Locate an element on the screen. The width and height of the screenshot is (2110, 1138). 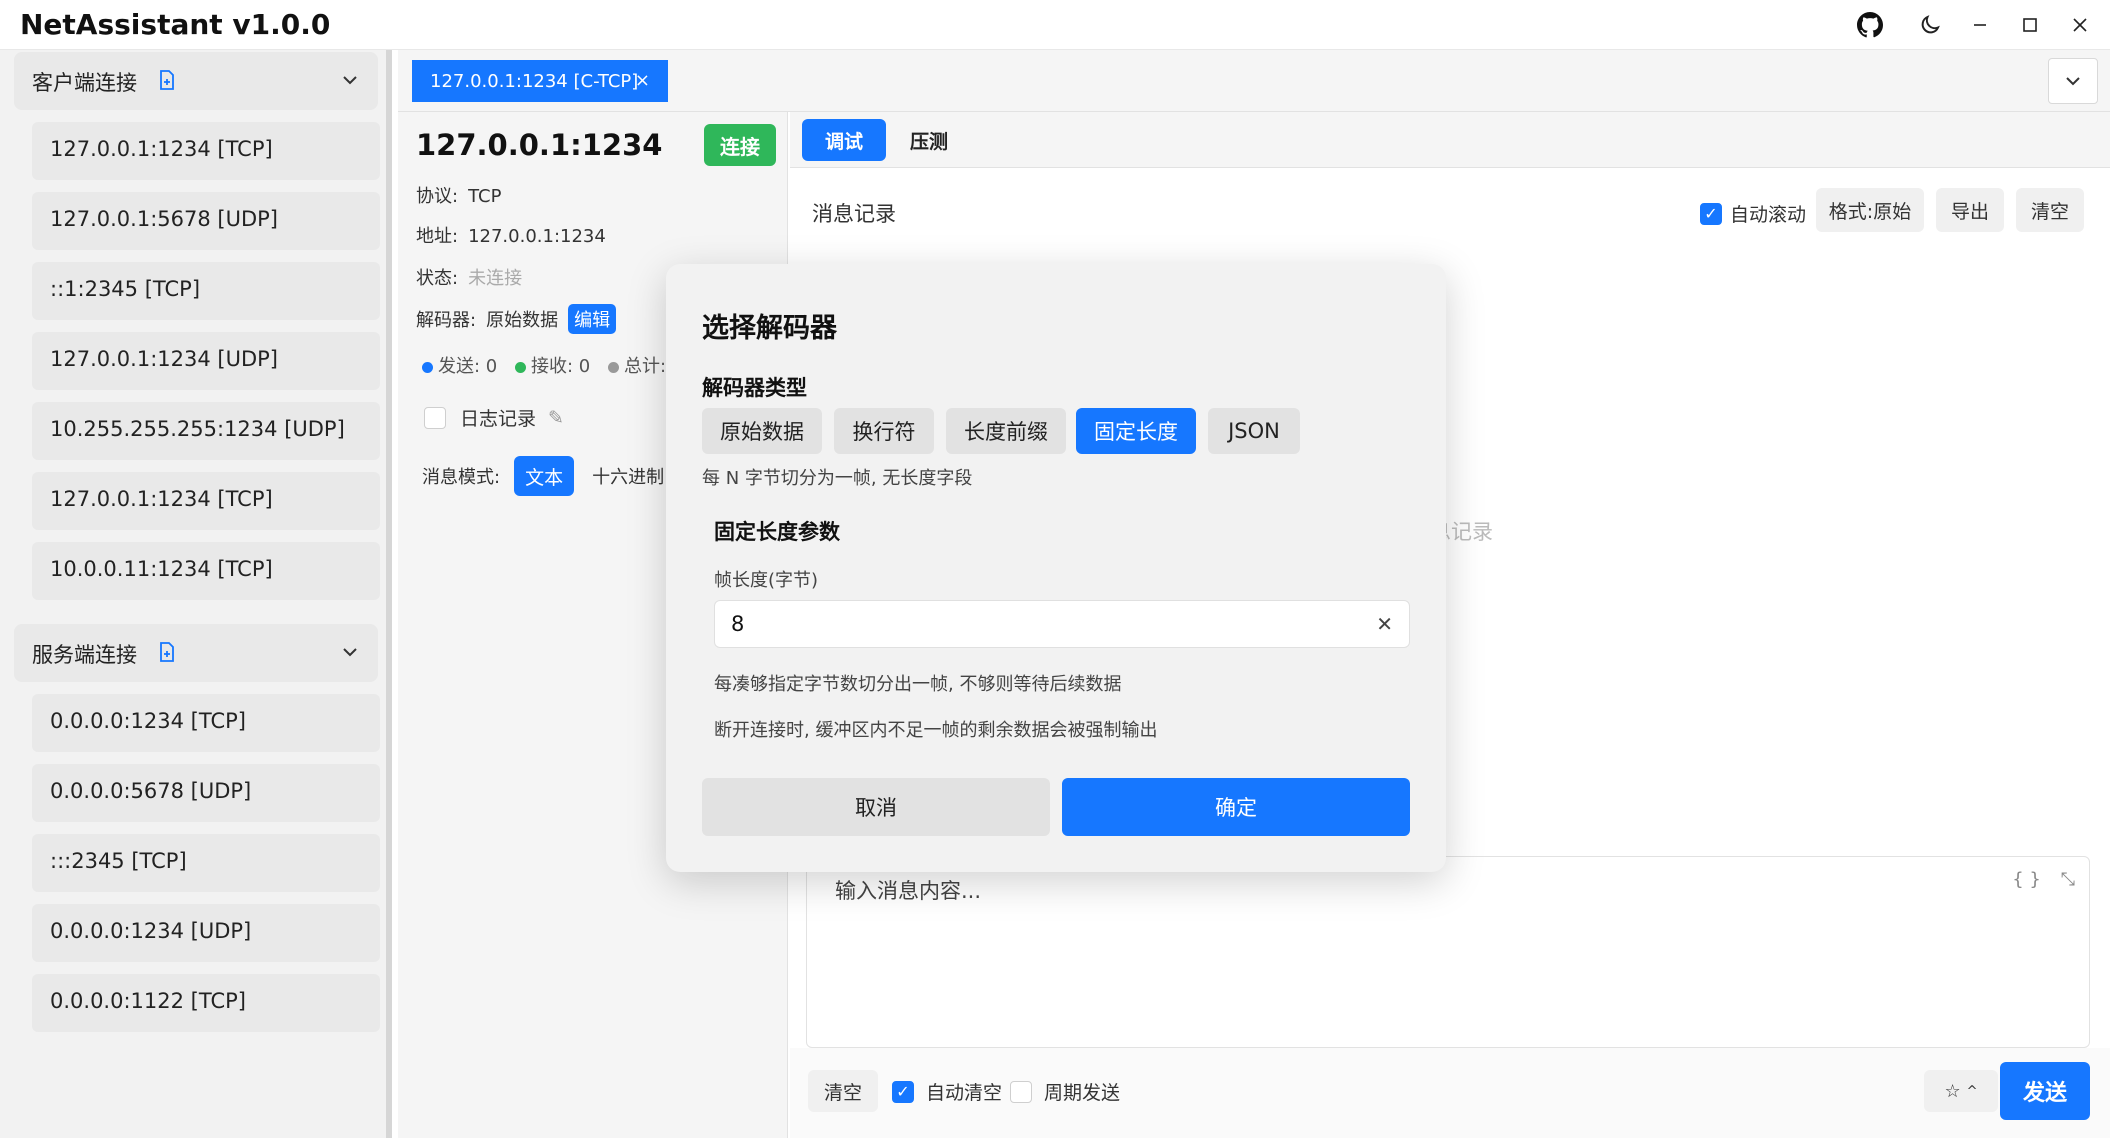
decoder-description: 每 N 字节切分为一帧, 无长度字段 is located at coordinates (837, 478).